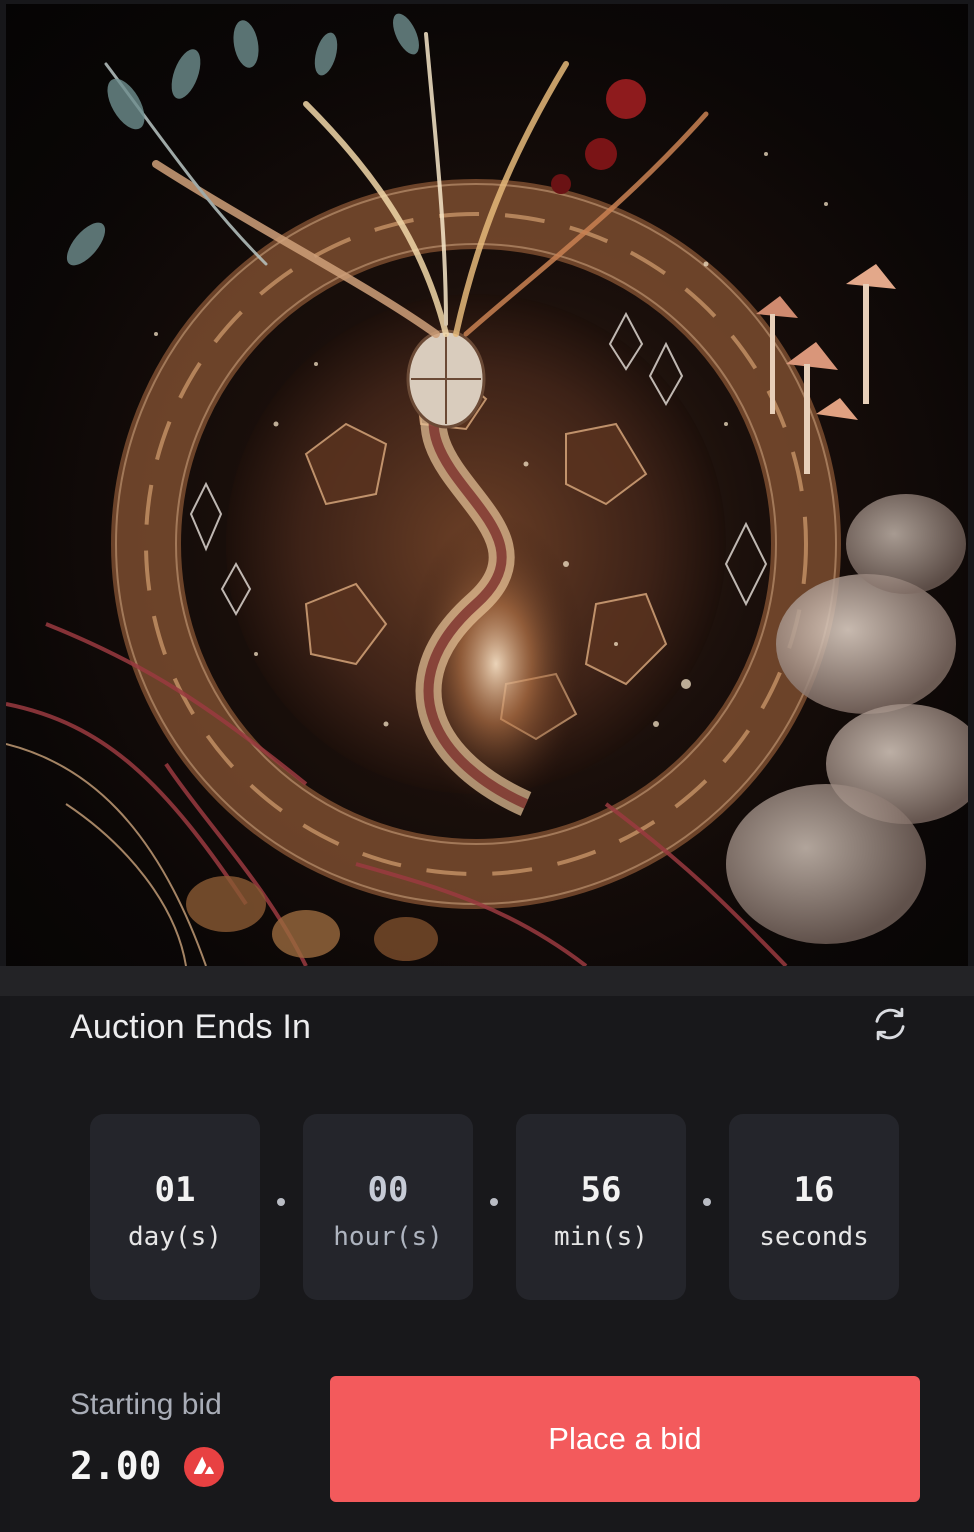 Image resolution: width=974 pixels, height=1532 pixels. I want to click on countdown-minutes: 56 min(s), so click(601, 1207).